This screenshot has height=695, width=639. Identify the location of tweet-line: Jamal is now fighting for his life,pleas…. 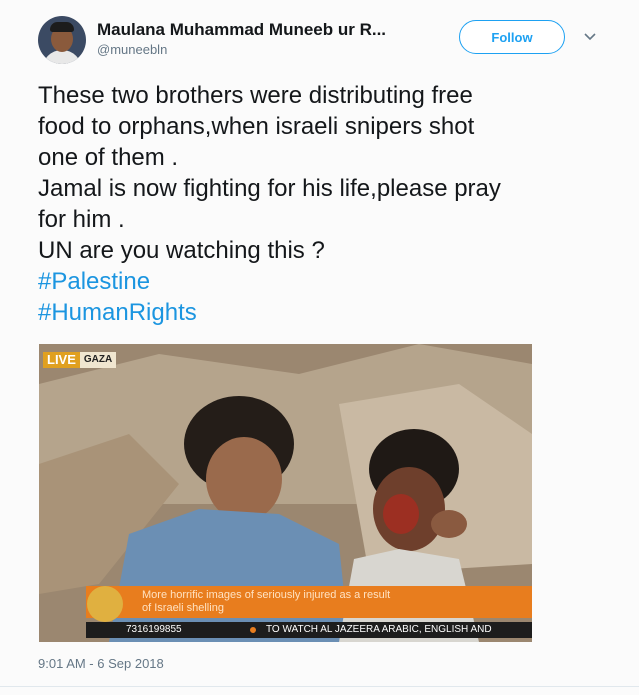
(269, 188).